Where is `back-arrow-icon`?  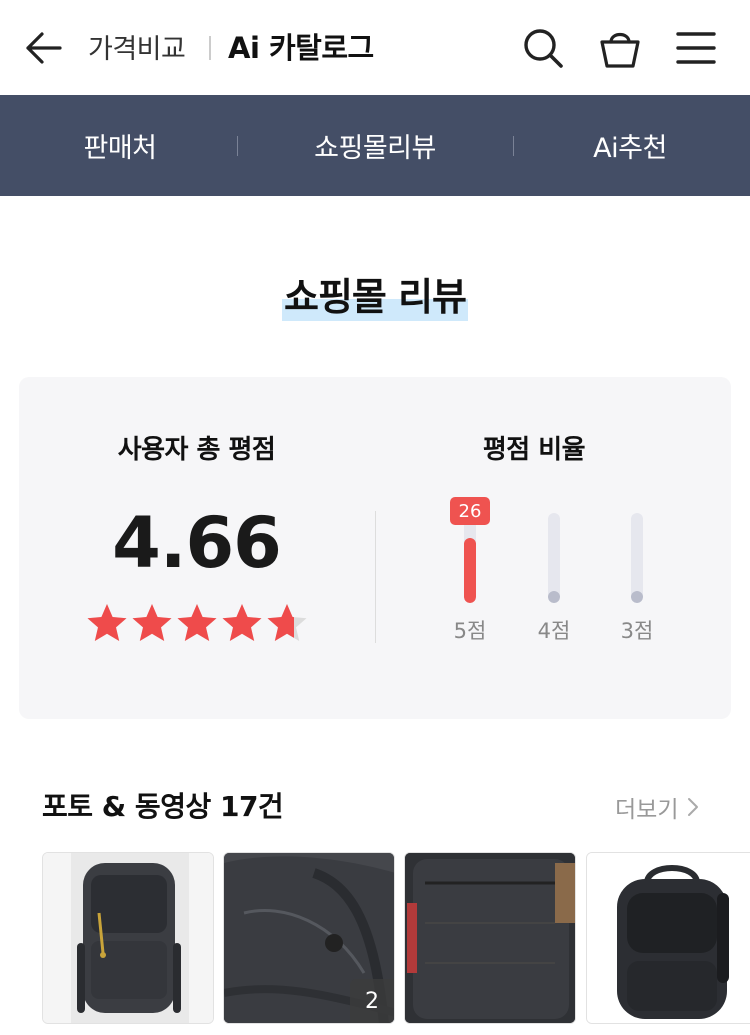
back-arrow-icon is located at coordinates (44, 48).